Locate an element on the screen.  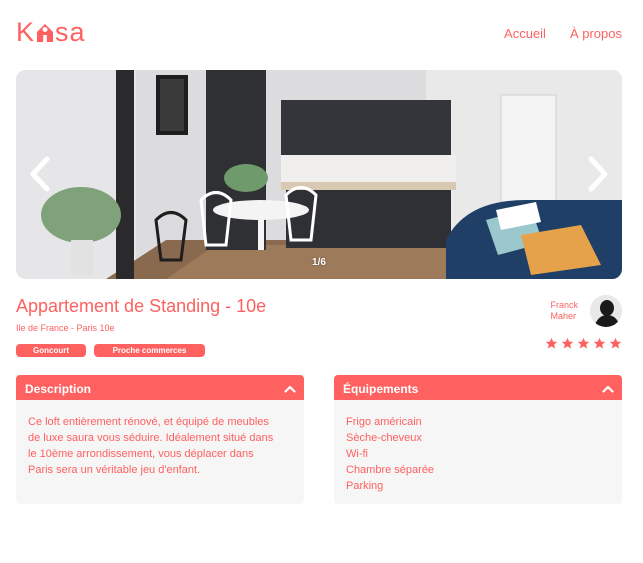
host-name: Franck Maher is located at coordinates (564, 311).